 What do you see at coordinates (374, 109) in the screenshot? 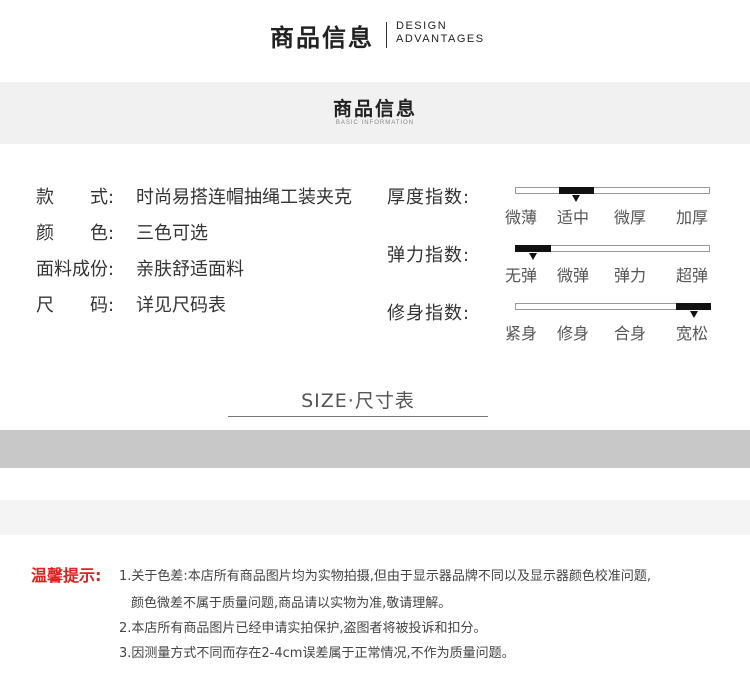
I see `section-title: 商品信息` at bounding box center [374, 109].